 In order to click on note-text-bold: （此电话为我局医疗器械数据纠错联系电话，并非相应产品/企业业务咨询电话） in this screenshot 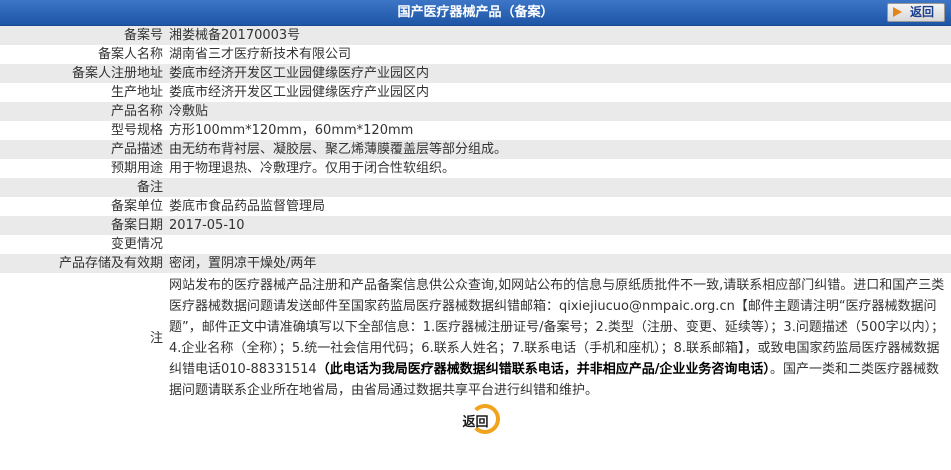, I will do `click(543, 369)`.